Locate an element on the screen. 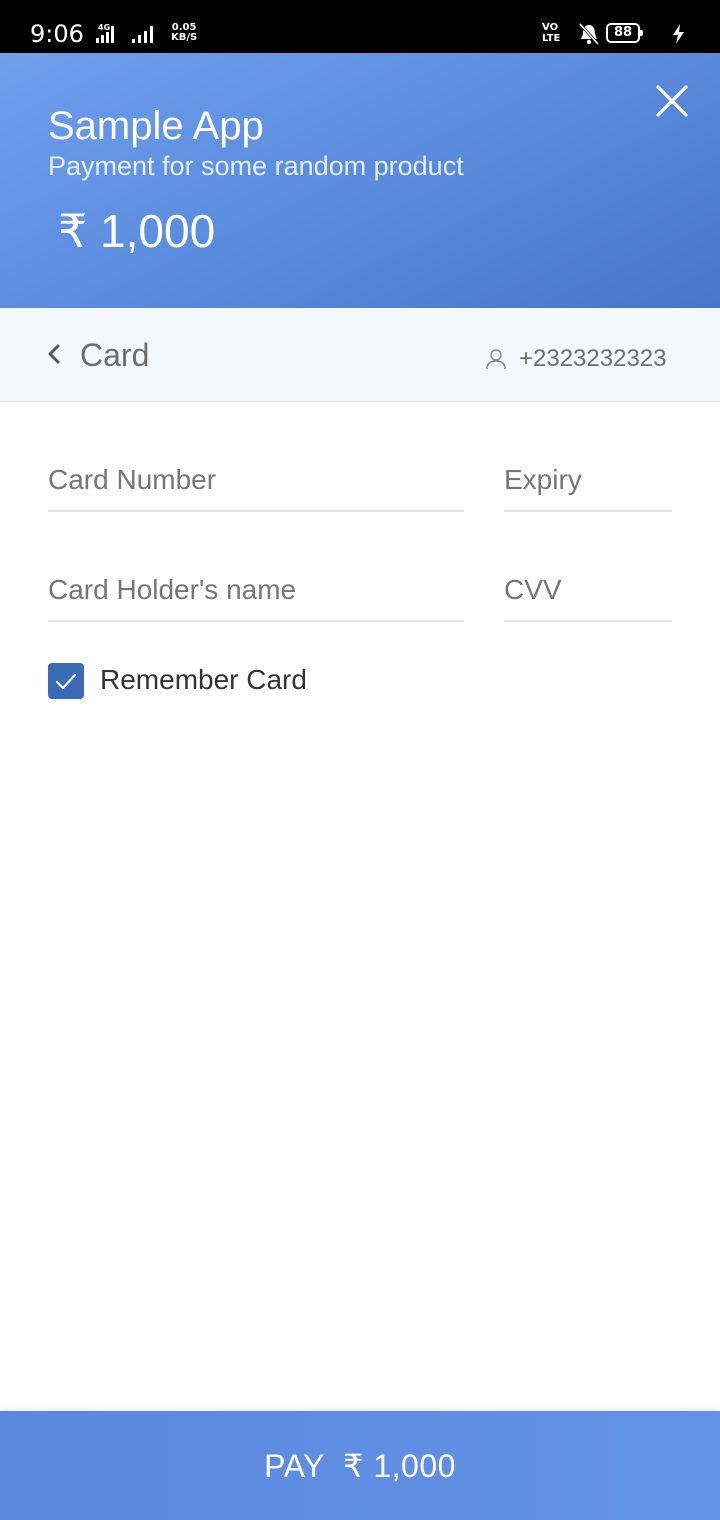 The width and height of the screenshot is (720, 1520). card-holder-field is located at coordinates (256, 591).